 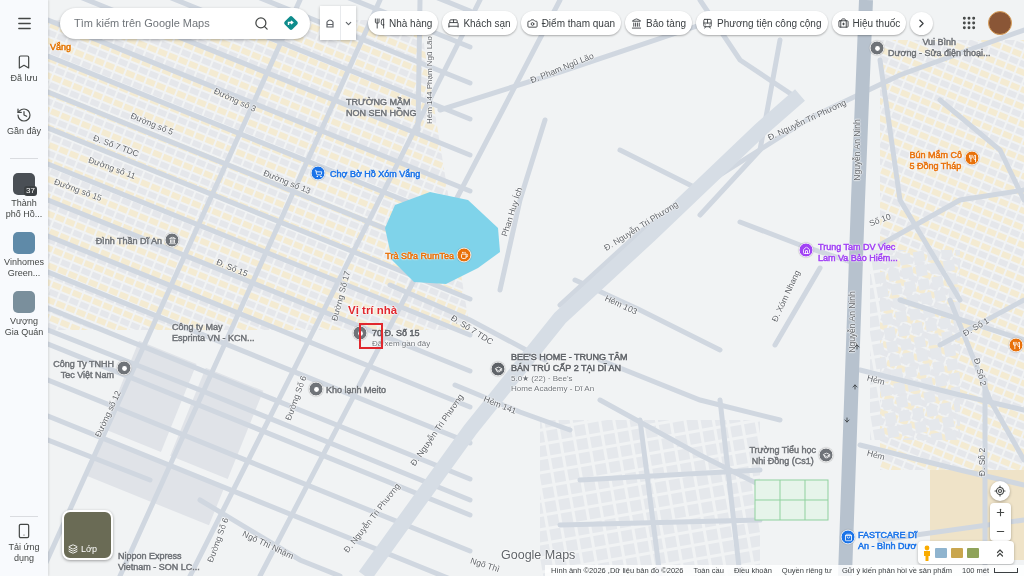 What do you see at coordinates (381, 108) in the screenshot?
I see `place-label: TRƯỜNG MẦM NON SEN HỒNG` at bounding box center [381, 108].